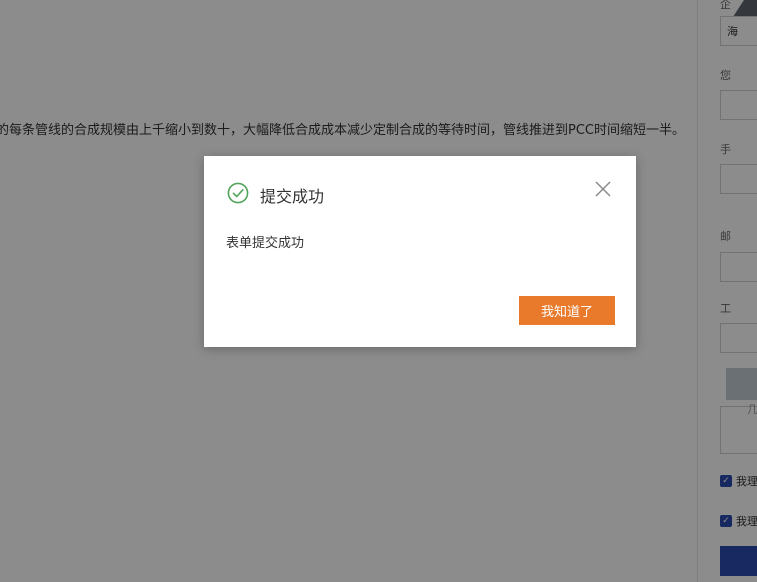 This screenshot has width=757, height=582. I want to click on dialog-title: 提交成功, so click(292, 196).